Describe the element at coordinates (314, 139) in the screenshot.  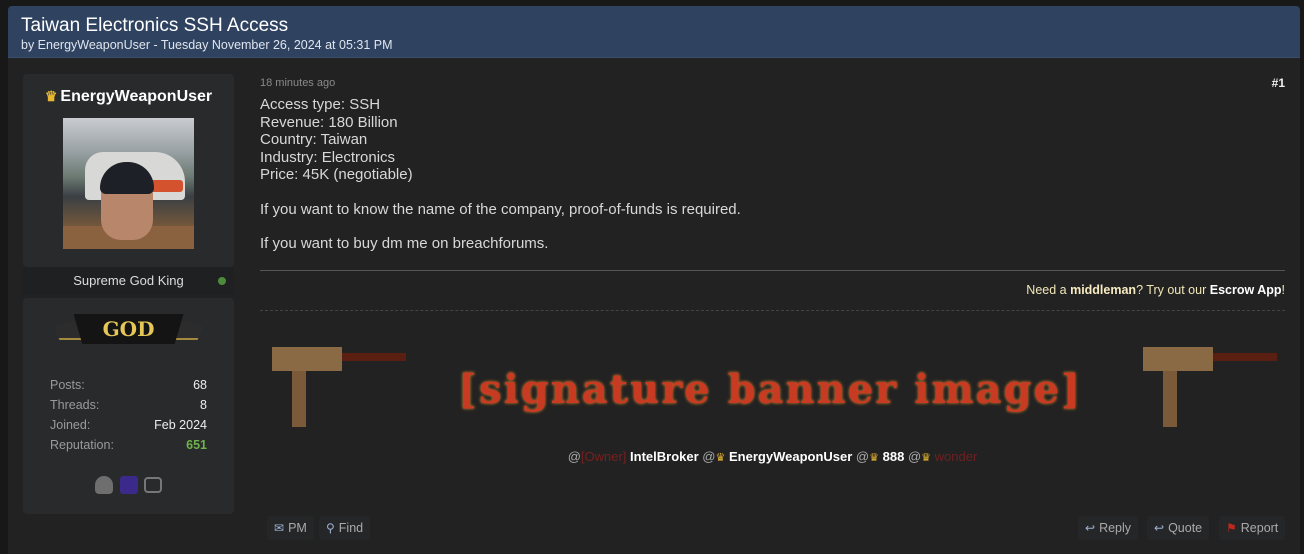
I see `post-line: Country: Taiwan` at that location.